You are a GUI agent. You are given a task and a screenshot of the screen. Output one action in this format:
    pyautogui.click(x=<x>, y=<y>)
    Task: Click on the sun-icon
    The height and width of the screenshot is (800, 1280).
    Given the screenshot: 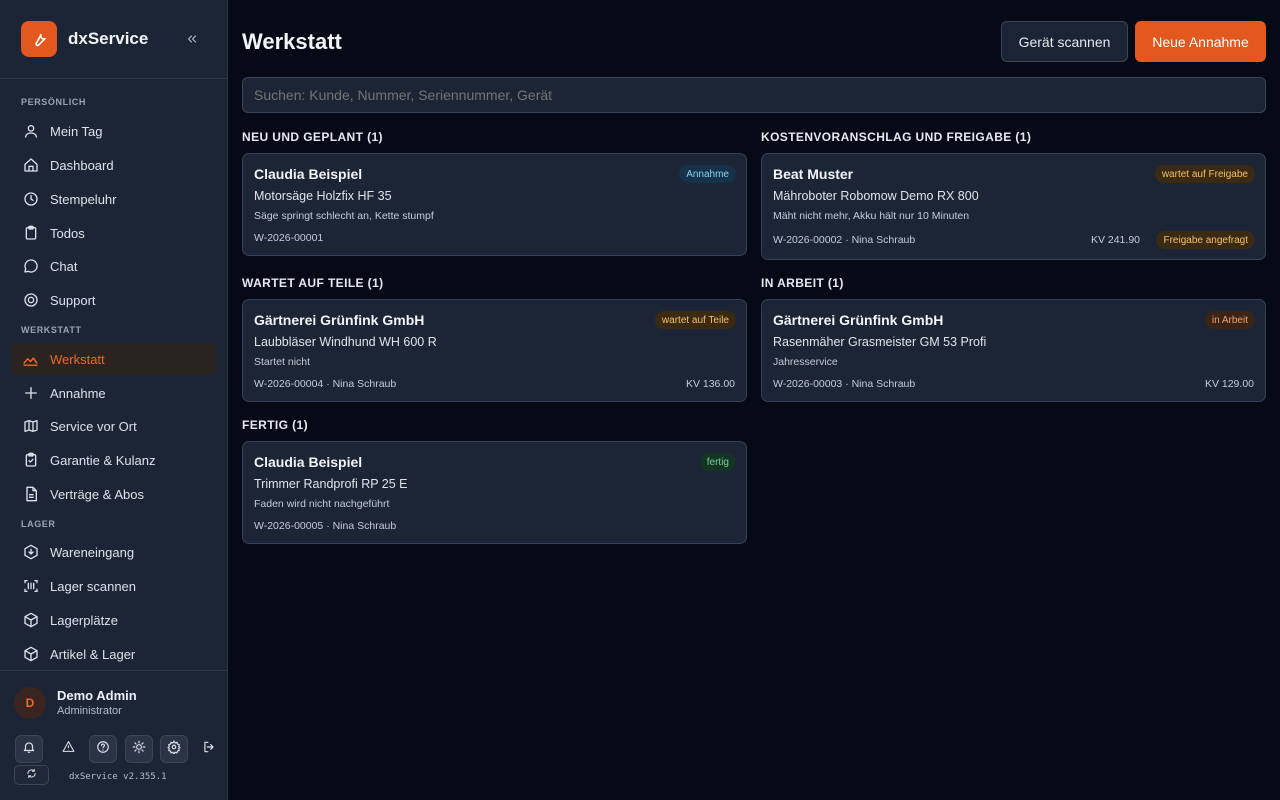 What is the action you would take?
    pyautogui.click(x=139, y=749)
    